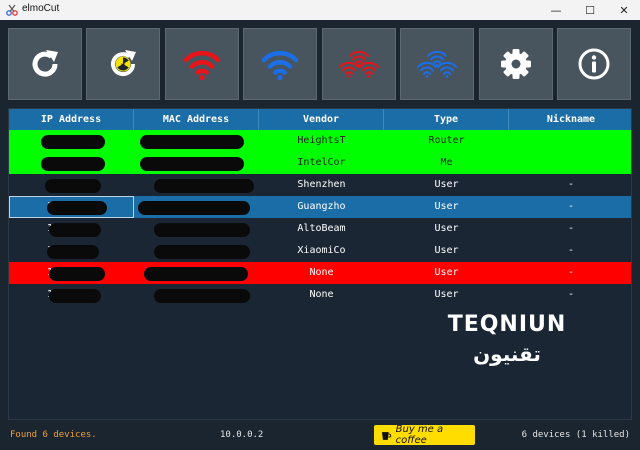 The image size is (640, 450). Describe the element at coordinates (386, 436) in the screenshot. I see `coffee-cup-icon` at that location.